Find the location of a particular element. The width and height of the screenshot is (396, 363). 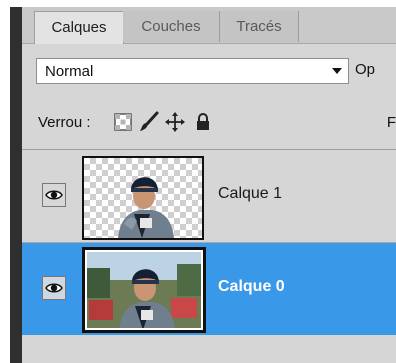

tab-layers: Calques is located at coordinates (79, 28).